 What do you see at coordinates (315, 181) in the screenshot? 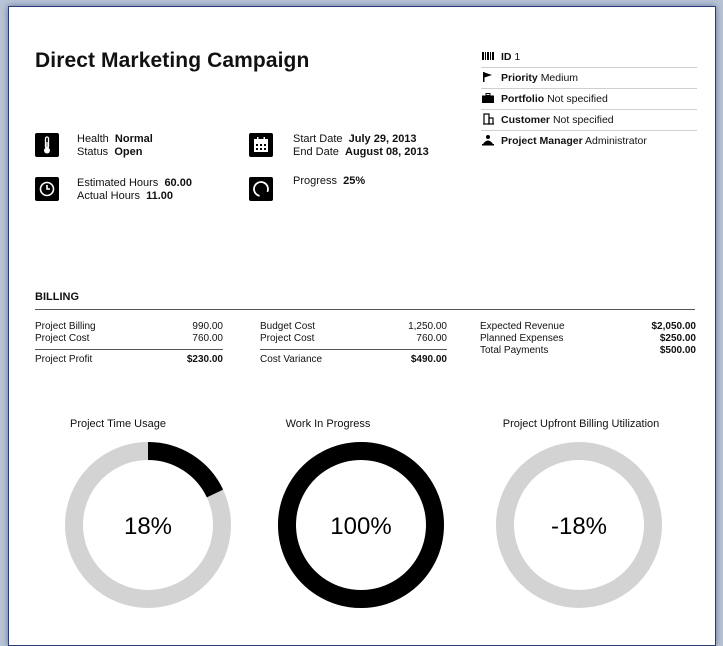
I see `progress-label: Progress` at bounding box center [315, 181].